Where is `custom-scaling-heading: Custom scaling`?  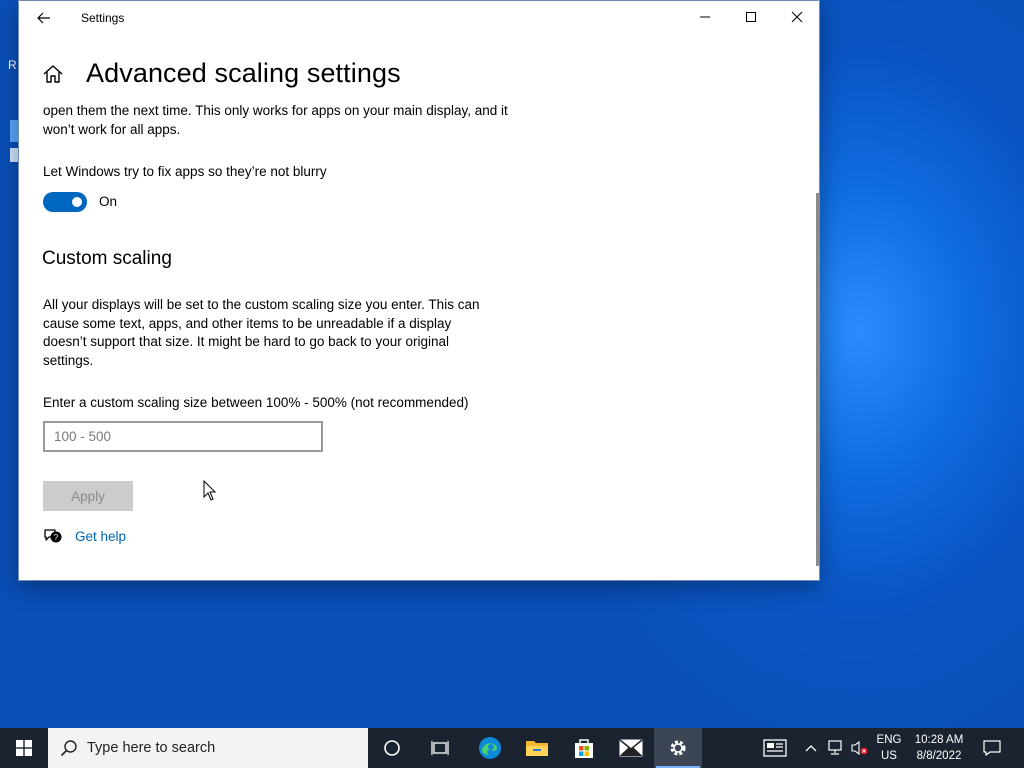 custom-scaling-heading: Custom scaling is located at coordinates (107, 258).